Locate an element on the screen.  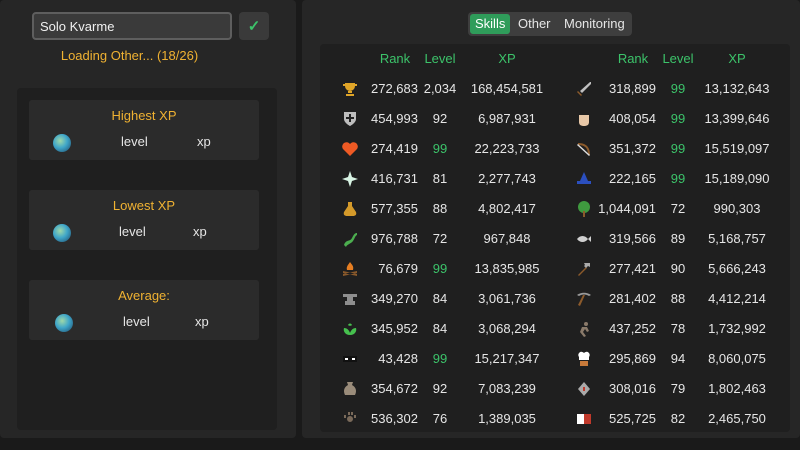
right-level-header: Level is located at coordinates (678, 58).